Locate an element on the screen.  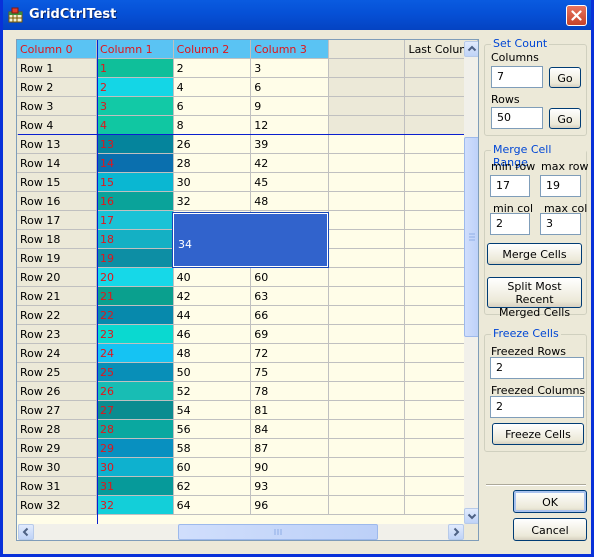
min-col-field: 2 is located at coordinates (510, 224).